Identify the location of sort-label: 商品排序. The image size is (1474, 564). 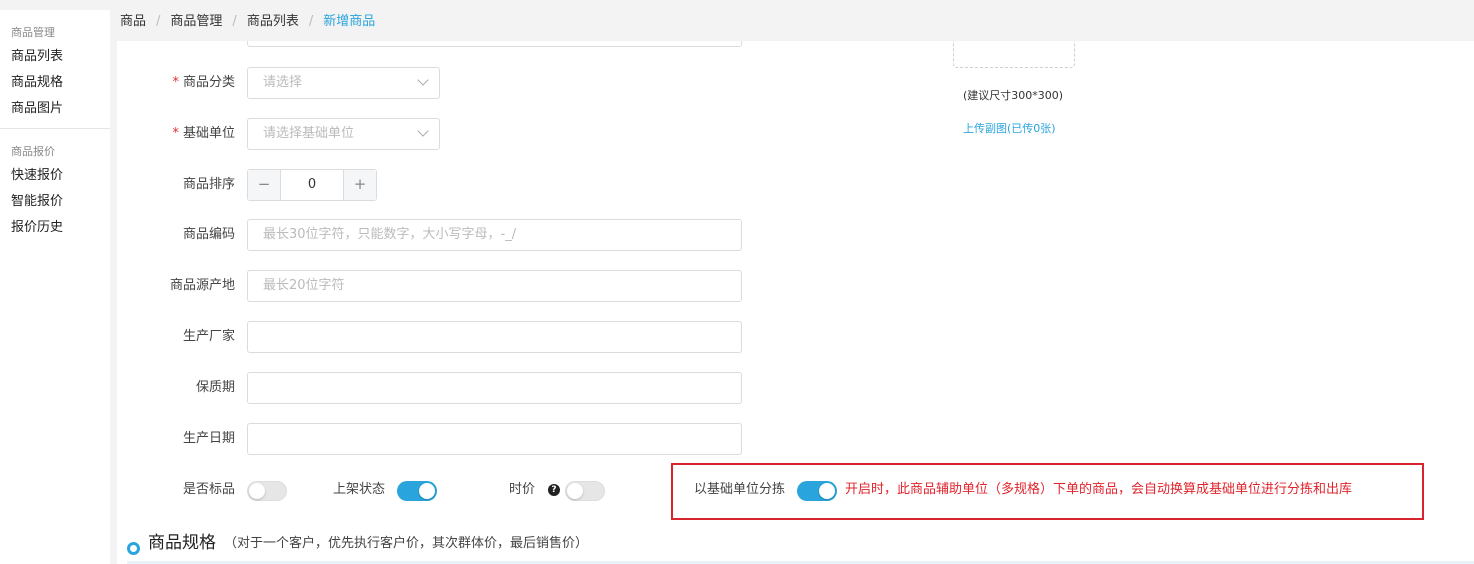
(208, 184).